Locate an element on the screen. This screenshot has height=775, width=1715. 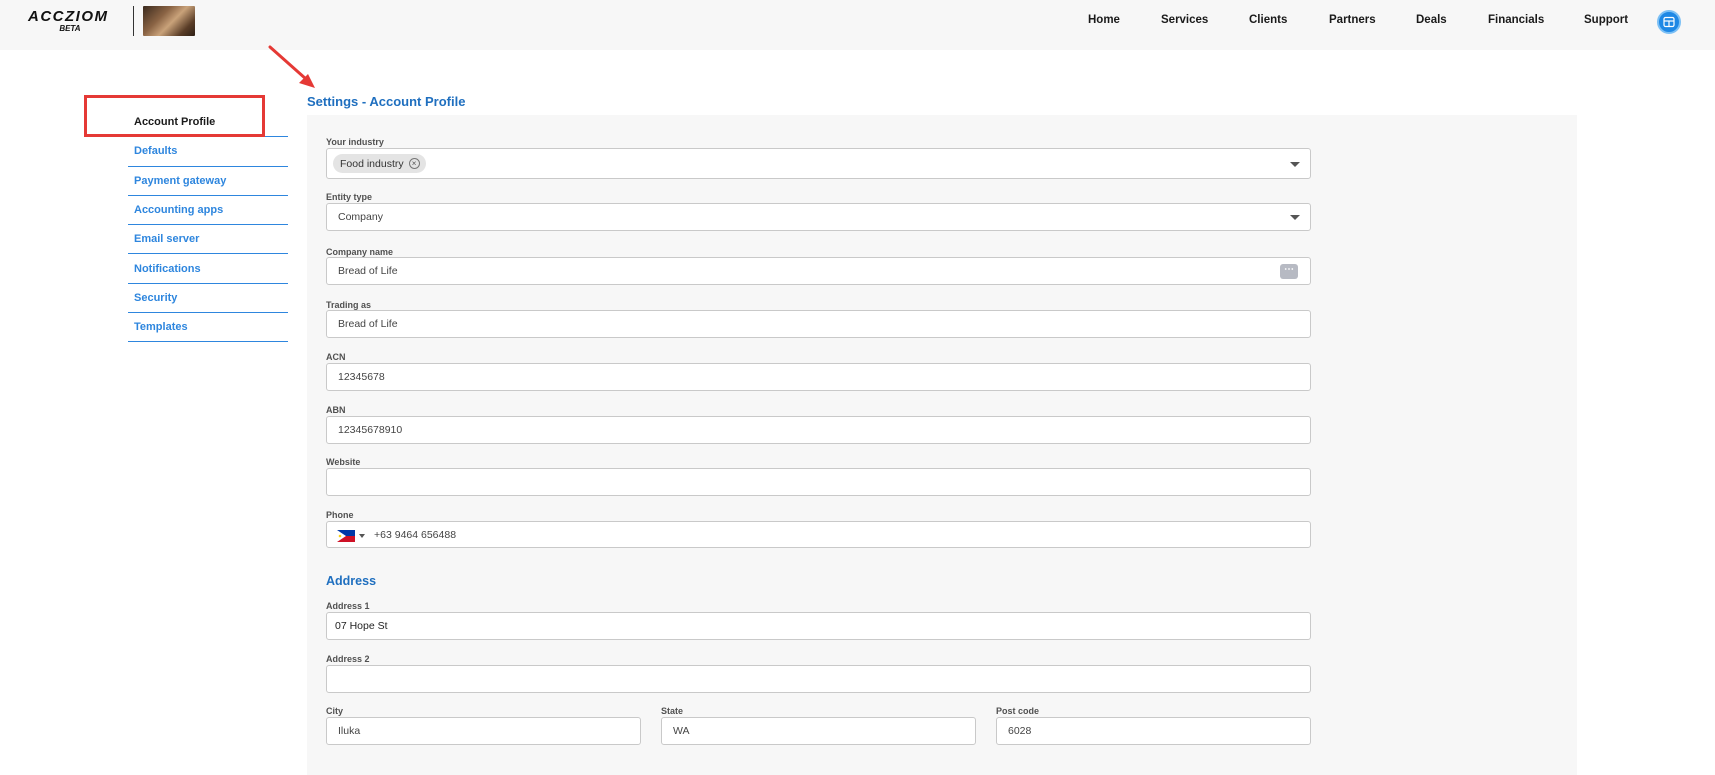
industry-select: Food industry × is located at coordinates (818, 163).